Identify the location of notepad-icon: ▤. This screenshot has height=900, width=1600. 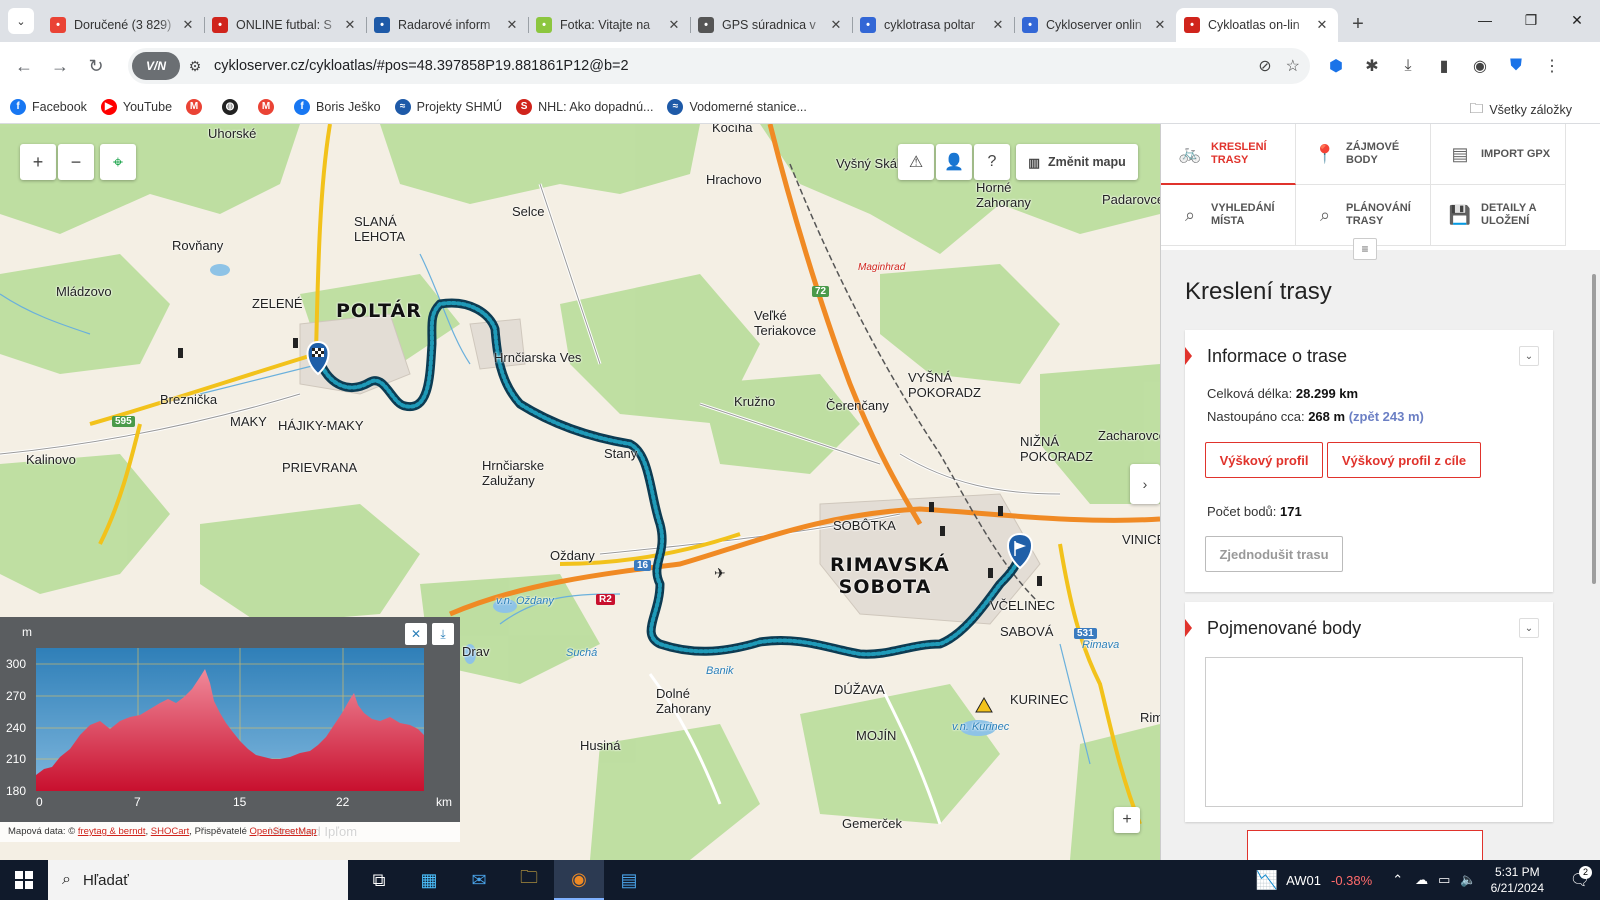
(629, 880).